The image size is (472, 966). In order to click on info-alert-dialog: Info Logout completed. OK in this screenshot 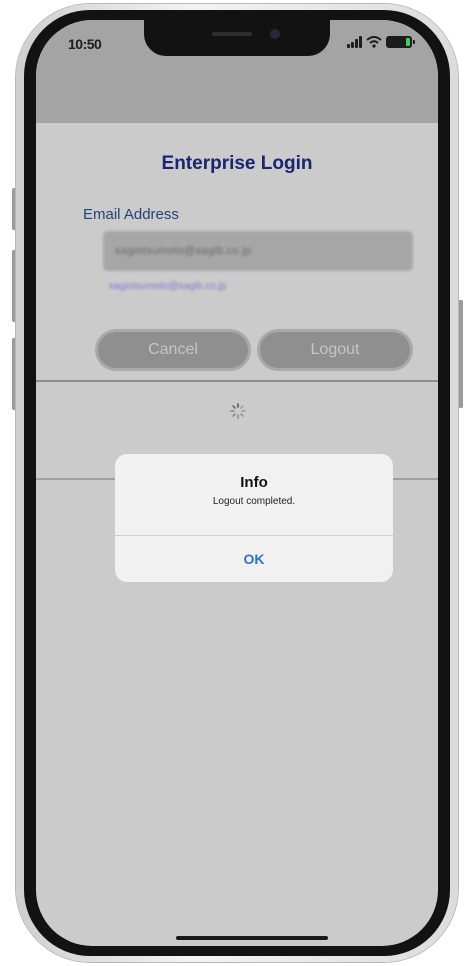, I will do `click(254, 518)`.